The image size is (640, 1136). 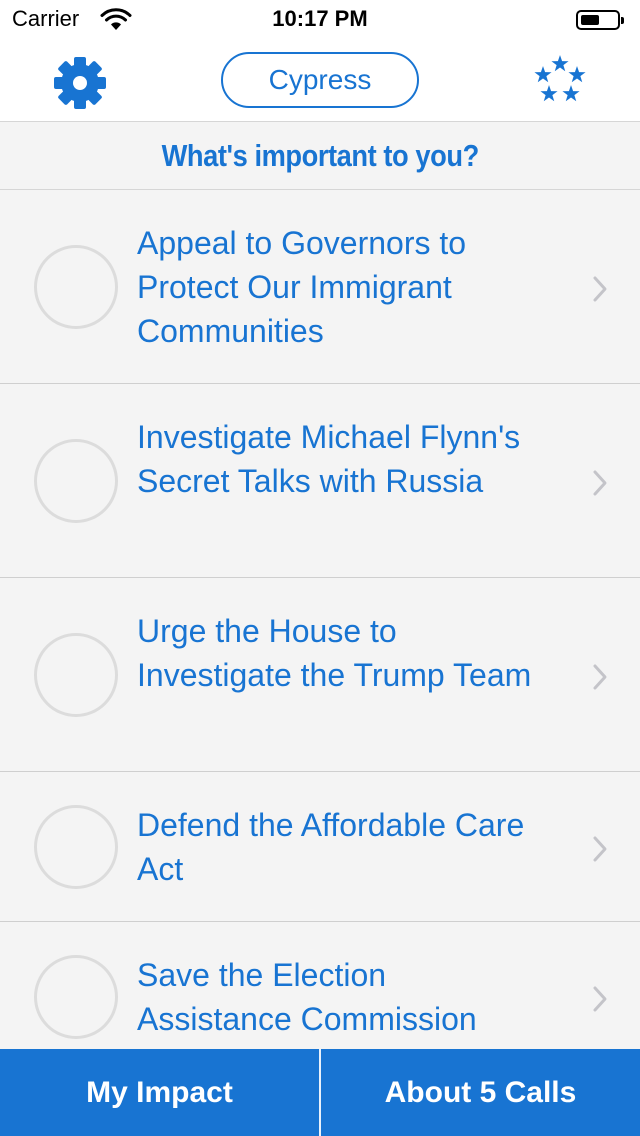 I want to click on status-bar: Carrier 10:17 PM, so click(x=320, y=20).